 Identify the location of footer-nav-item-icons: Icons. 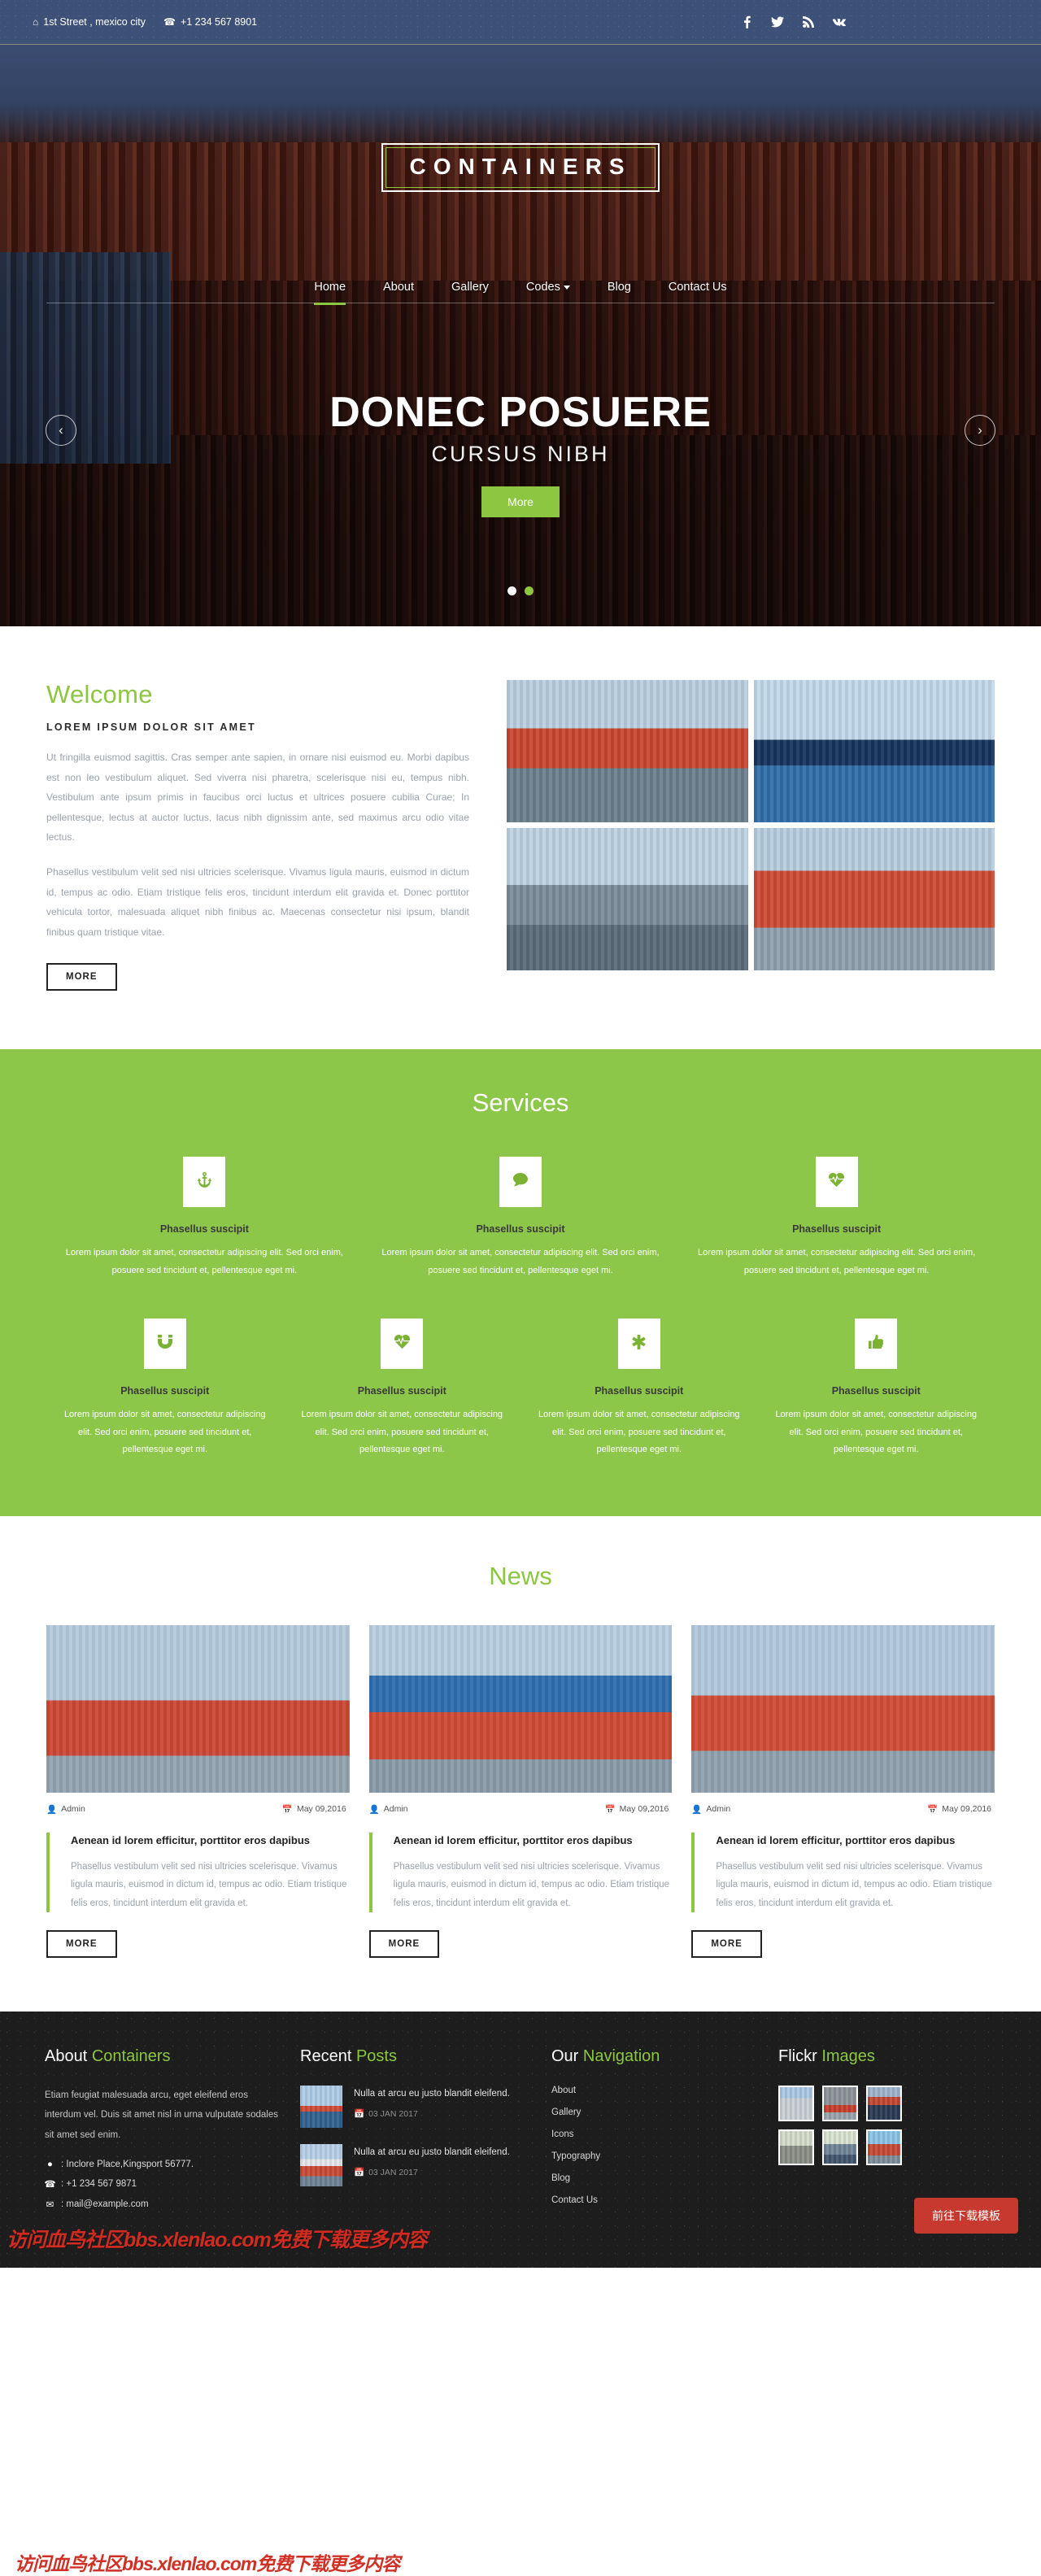
(655, 2134).